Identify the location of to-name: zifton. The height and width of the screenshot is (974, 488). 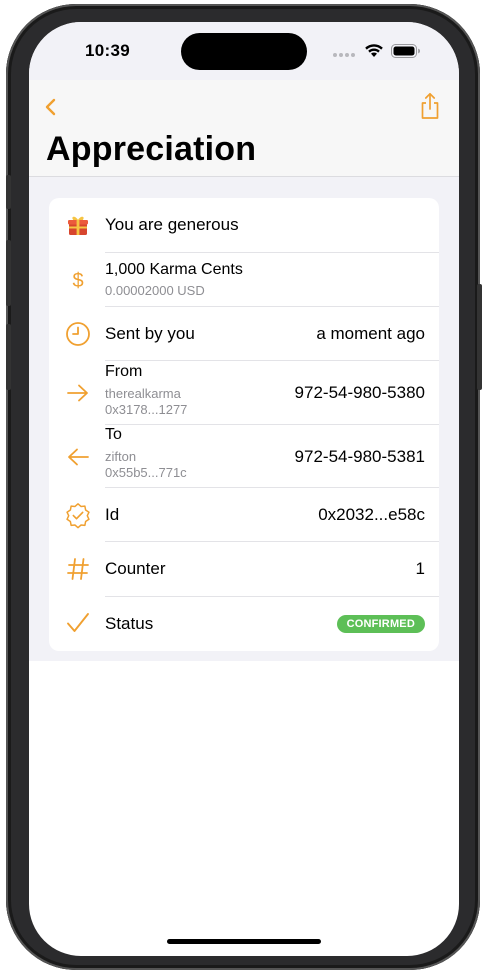
(121, 456).